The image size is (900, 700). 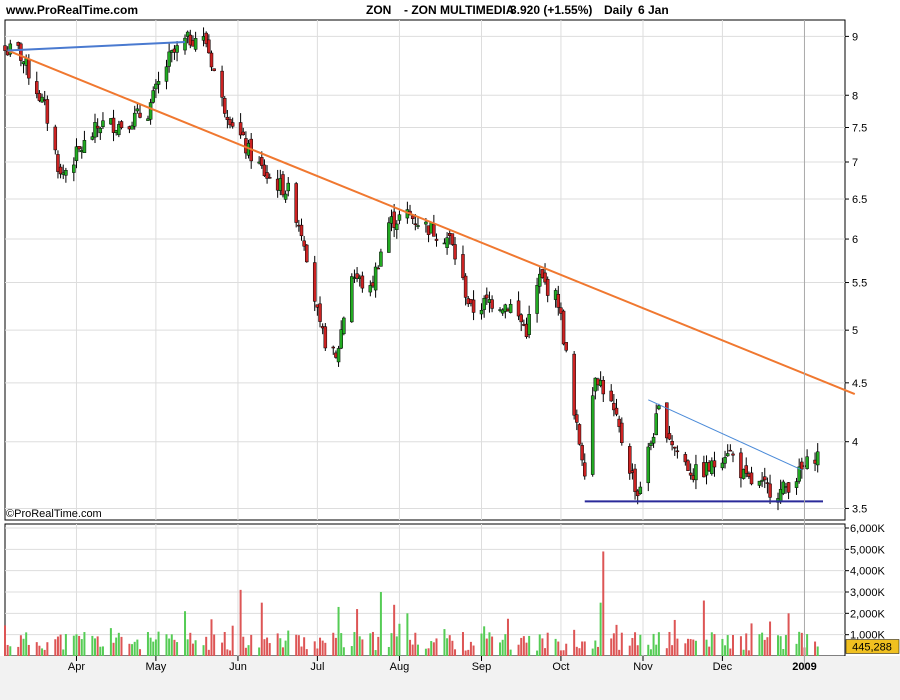 What do you see at coordinates (643, 667) in the screenshot?
I see `month-label: Nov` at bounding box center [643, 667].